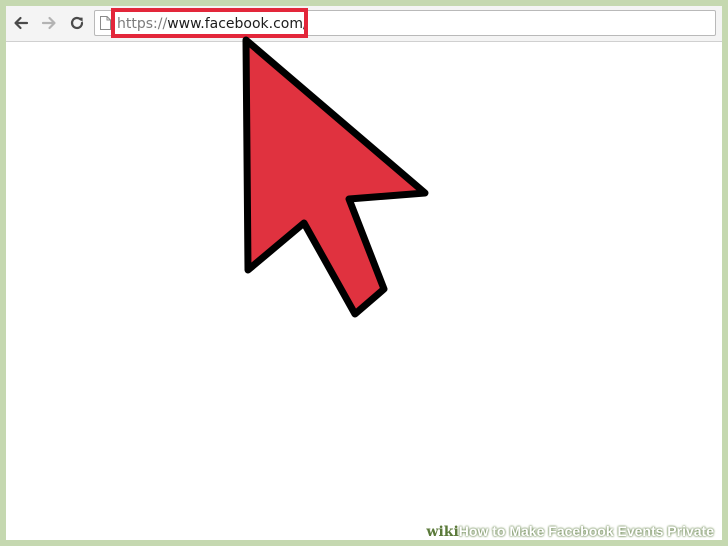  I want to click on forward-button, so click(49, 23).